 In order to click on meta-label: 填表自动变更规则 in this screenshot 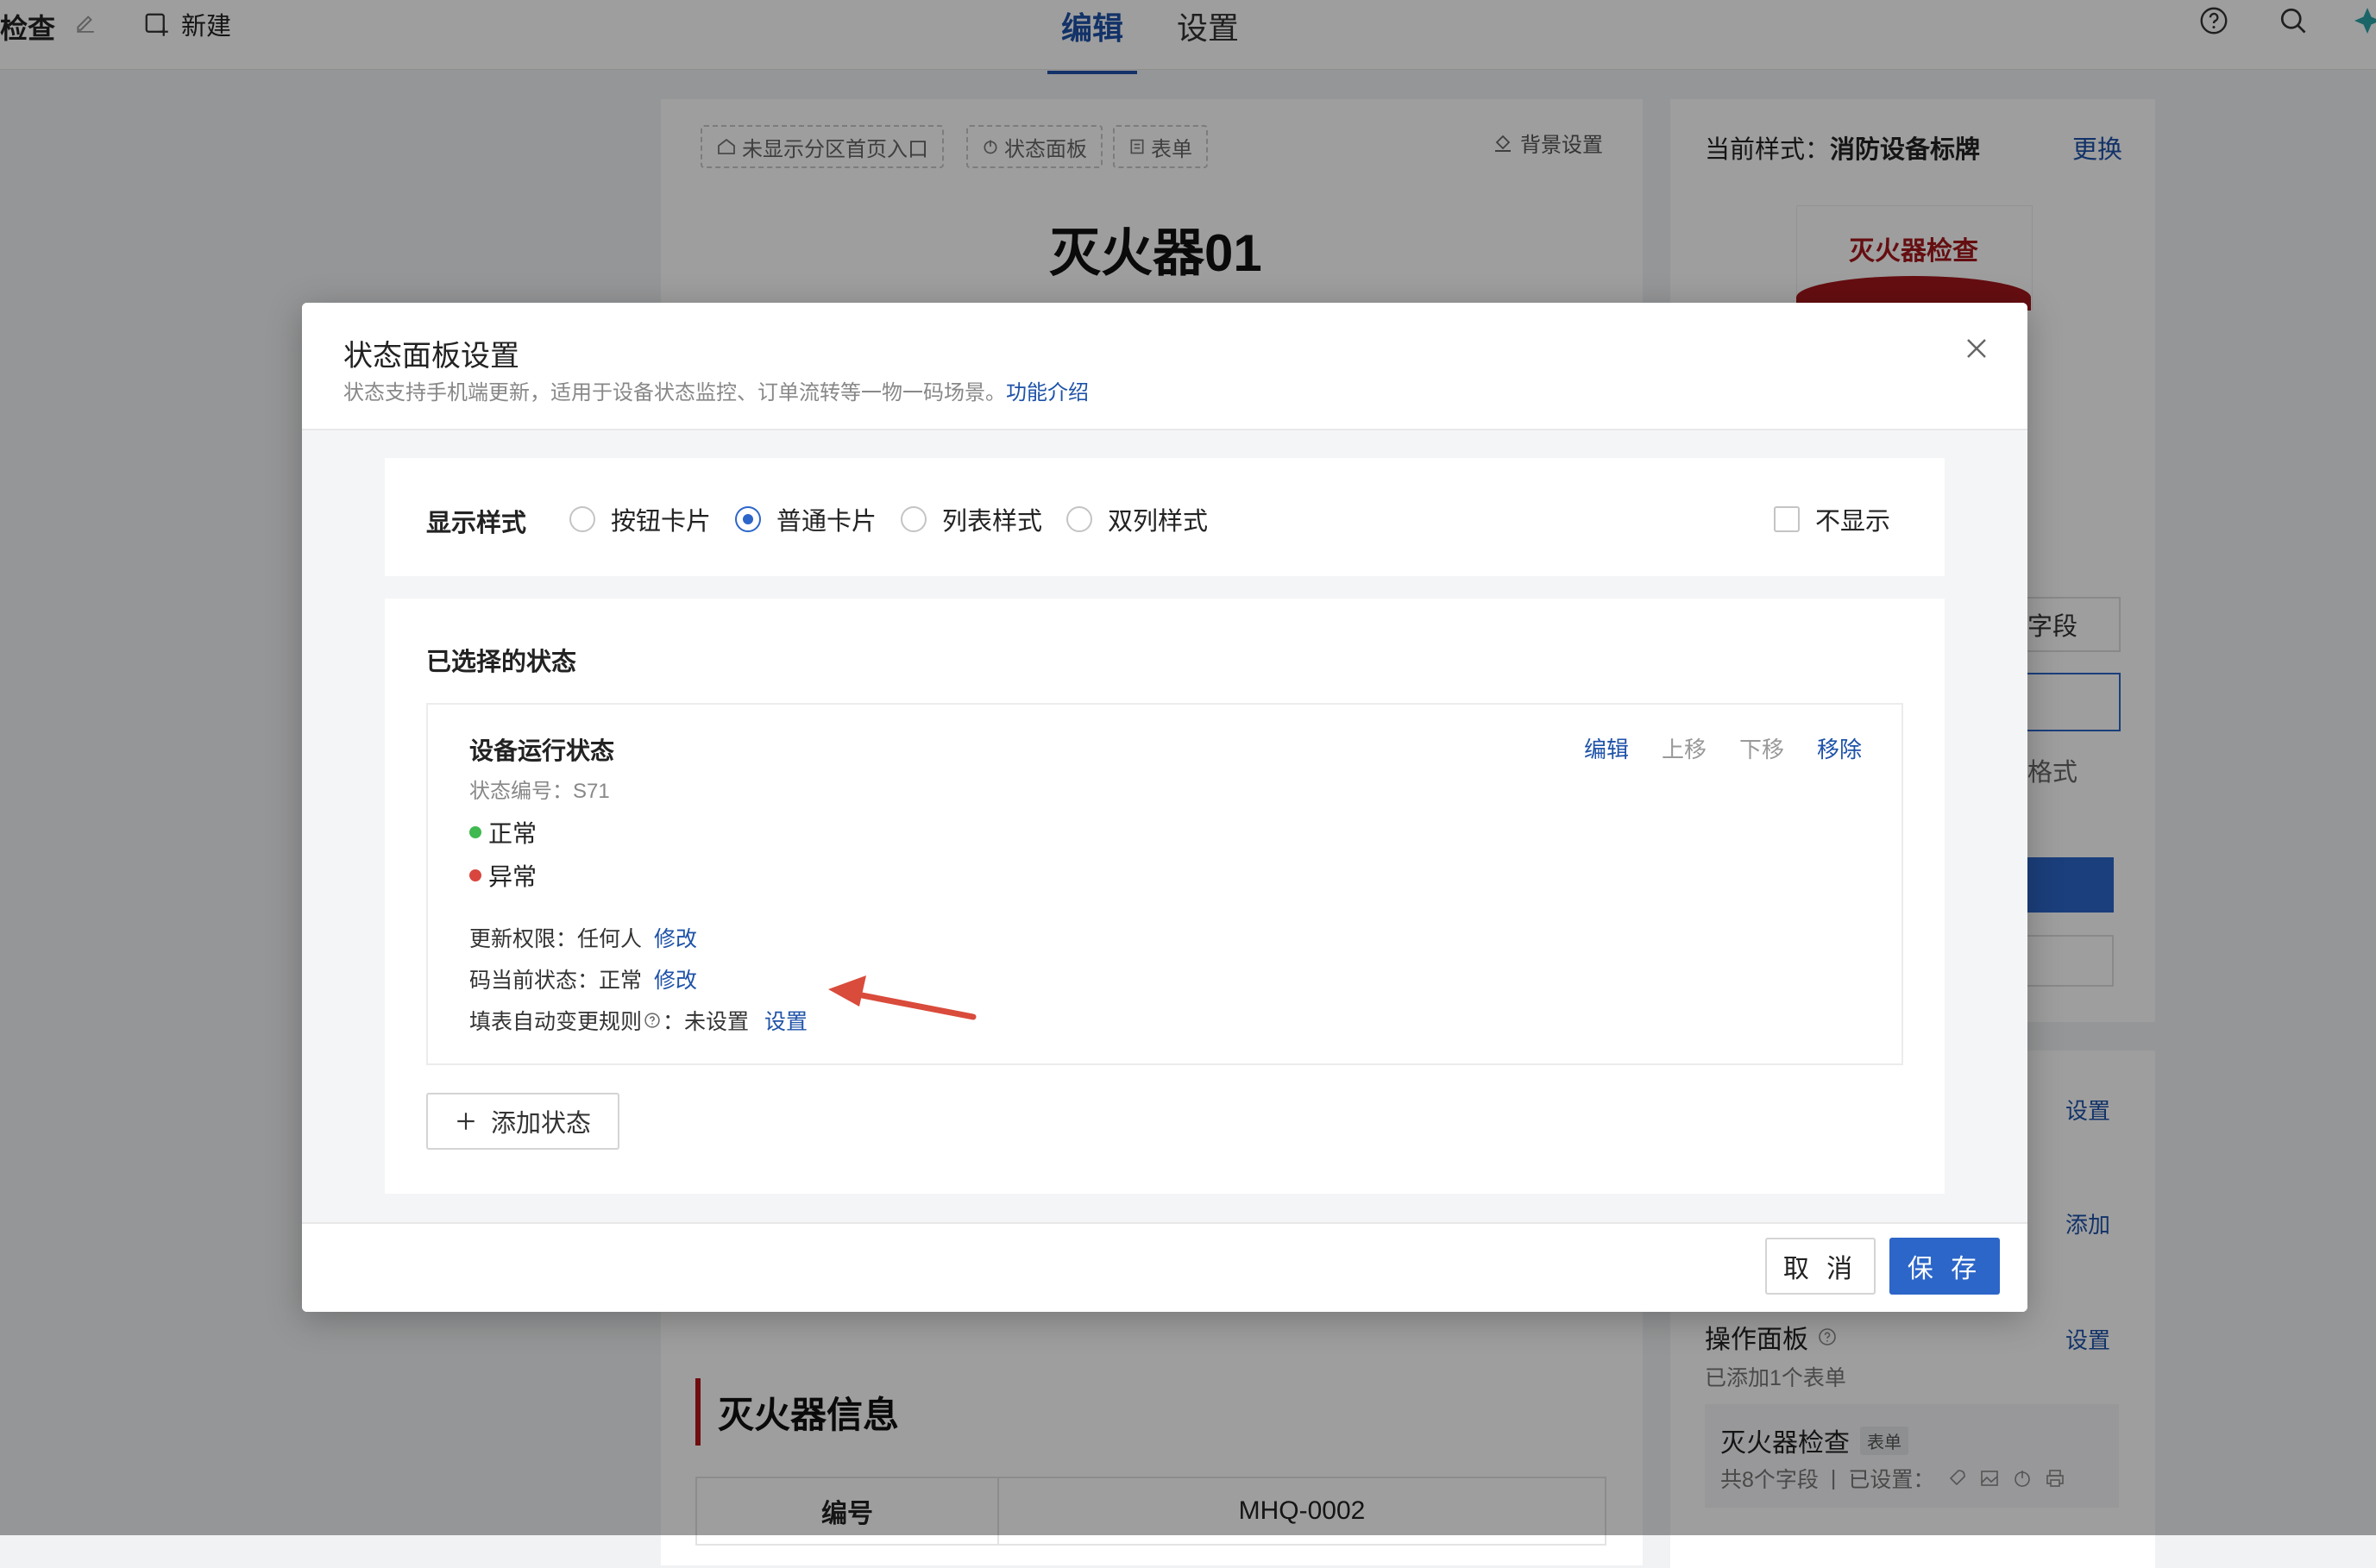, I will do `click(556, 1022)`.